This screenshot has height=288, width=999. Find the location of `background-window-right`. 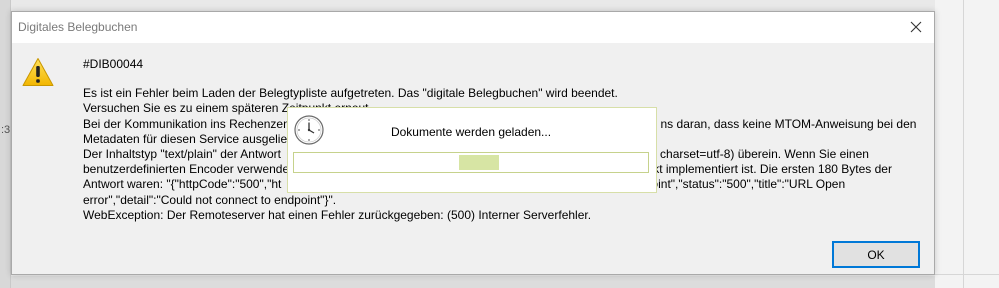

background-window-right is located at coordinates (967, 144).